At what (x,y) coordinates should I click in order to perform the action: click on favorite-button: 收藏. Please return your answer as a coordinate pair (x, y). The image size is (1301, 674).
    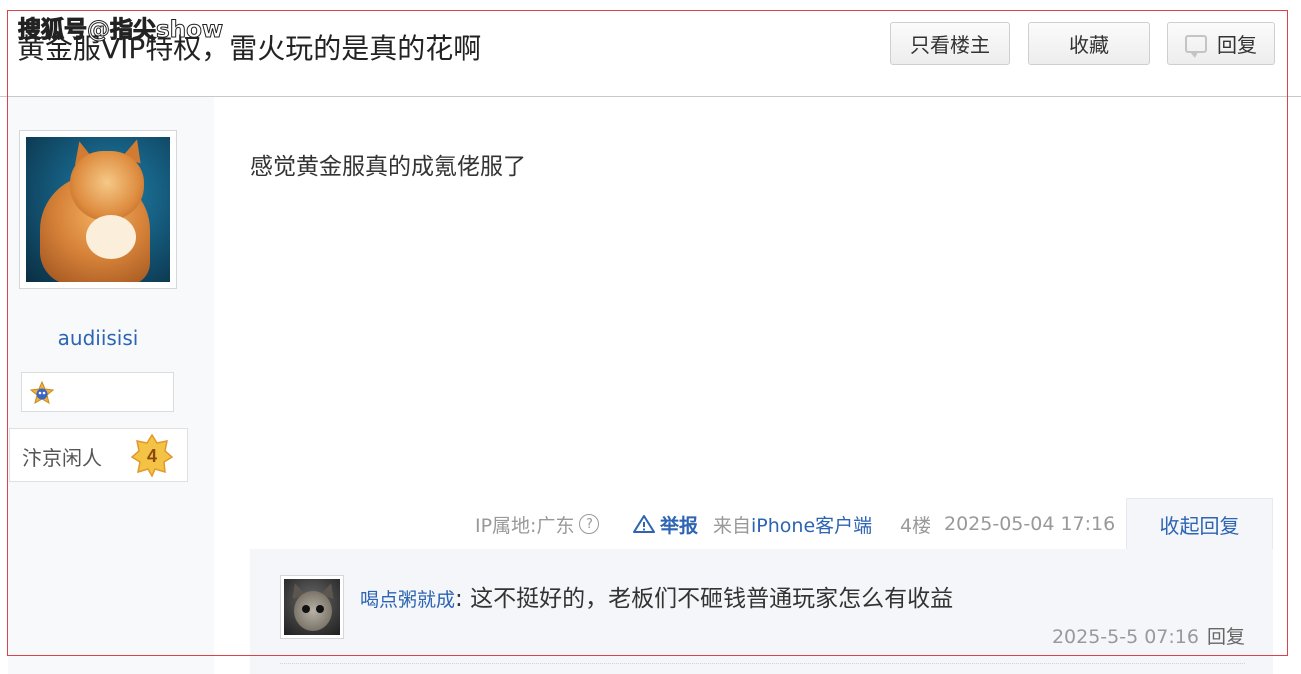
    Looking at the image, I should click on (1089, 43).